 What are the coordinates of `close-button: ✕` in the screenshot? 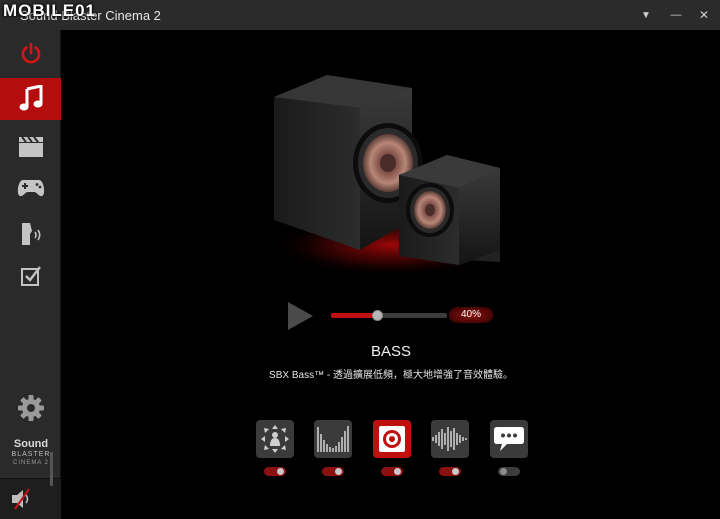 It's located at (704, 15).